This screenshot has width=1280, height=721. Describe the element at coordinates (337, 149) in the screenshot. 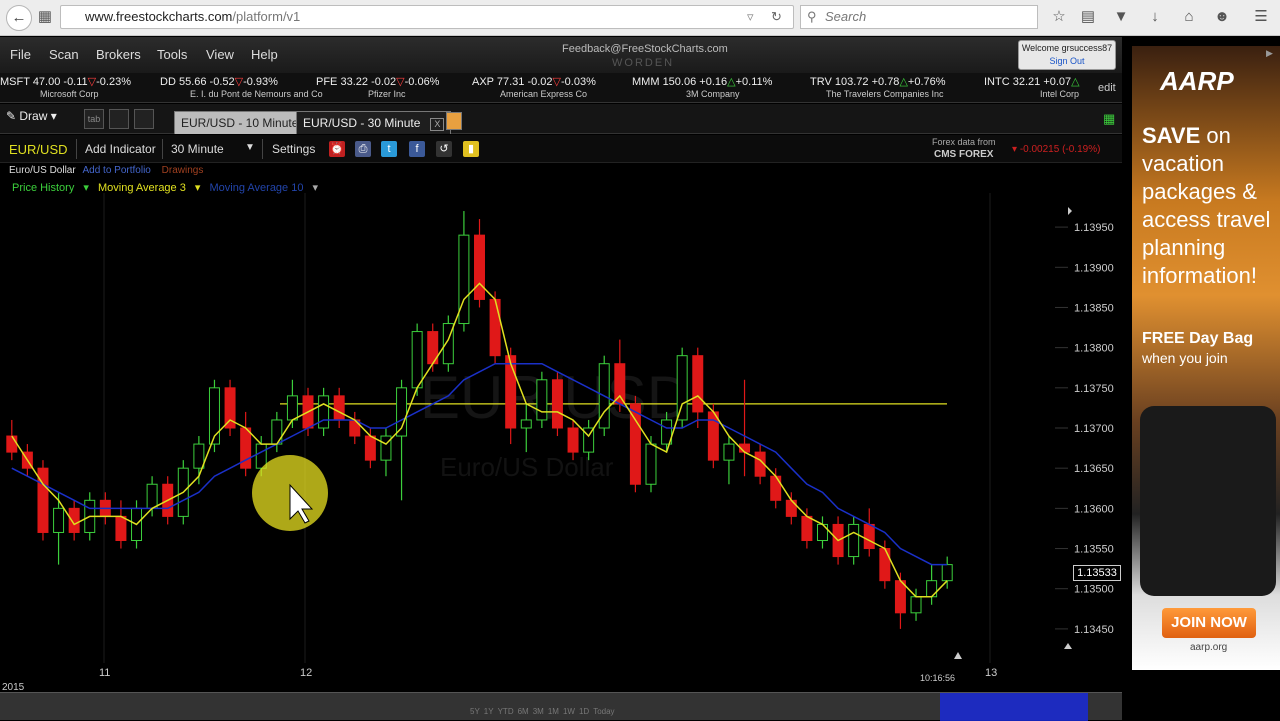

I see `alarm-icon: ⏰` at that location.